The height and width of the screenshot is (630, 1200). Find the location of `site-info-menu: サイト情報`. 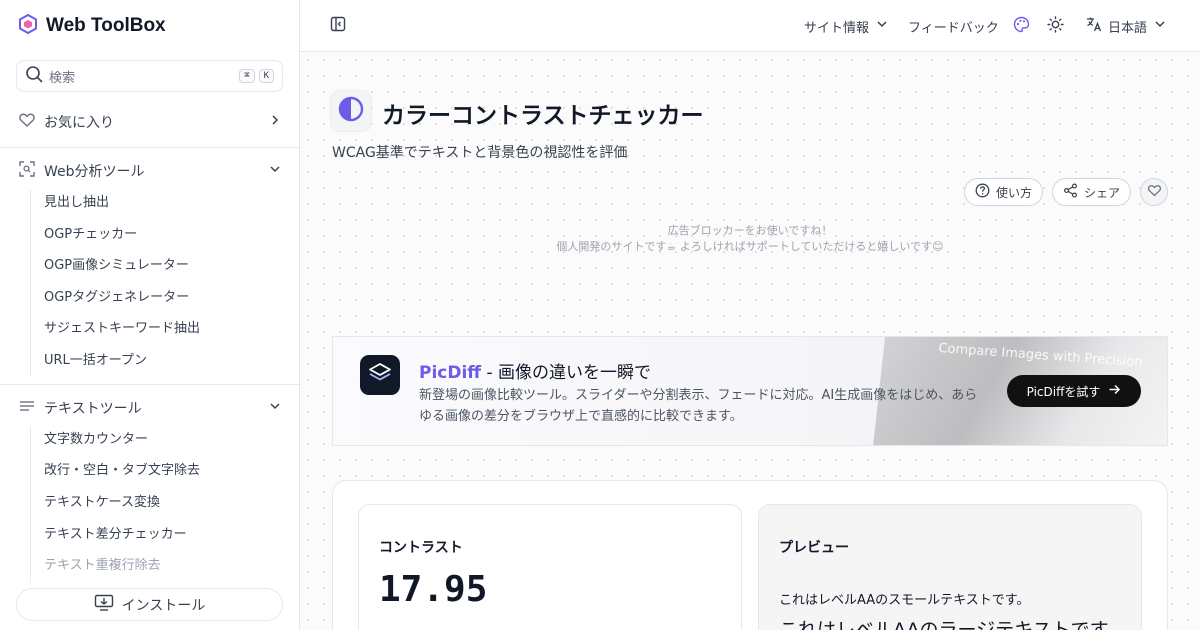

site-info-menu: サイト情報 is located at coordinates (846, 26).